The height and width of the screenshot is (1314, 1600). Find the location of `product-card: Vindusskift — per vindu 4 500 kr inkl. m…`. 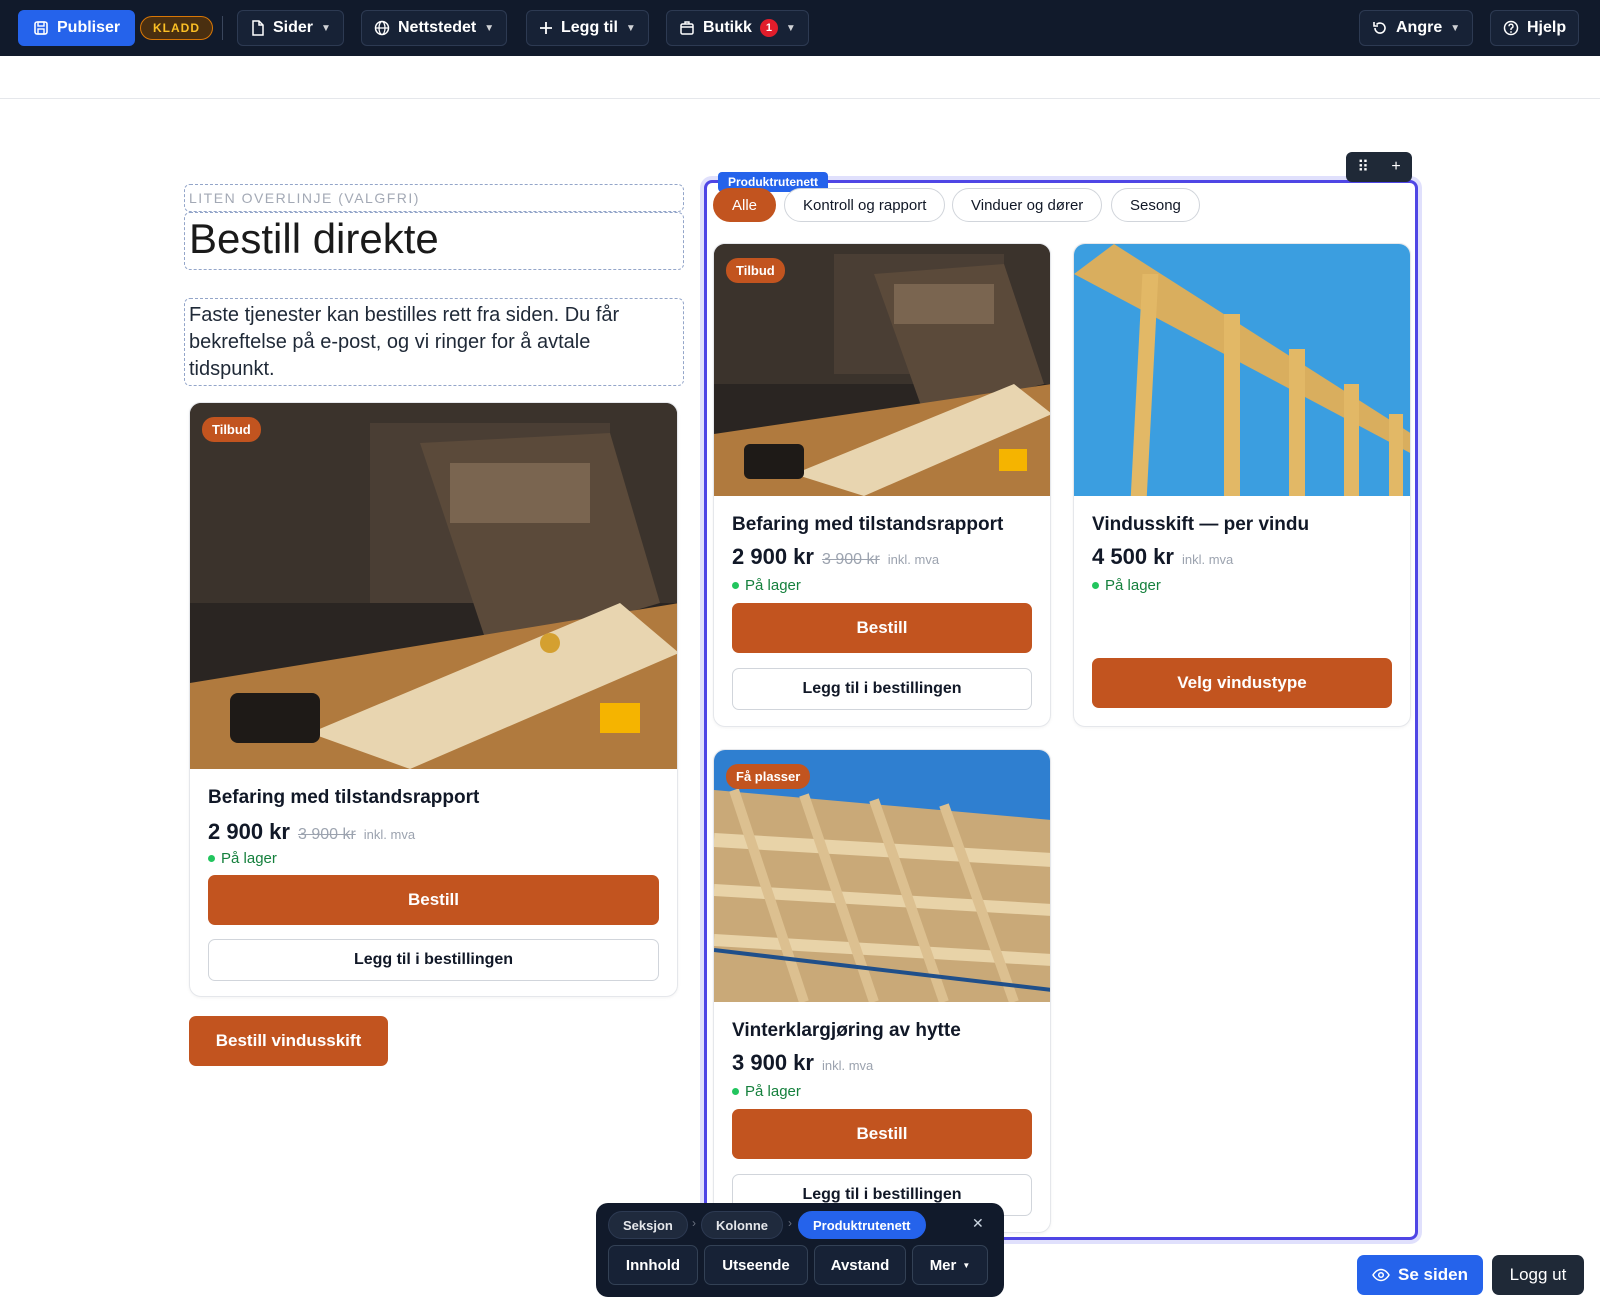

product-card: Vindusskift — per vindu 4 500 kr inkl. m… is located at coordinates (1242, 485).